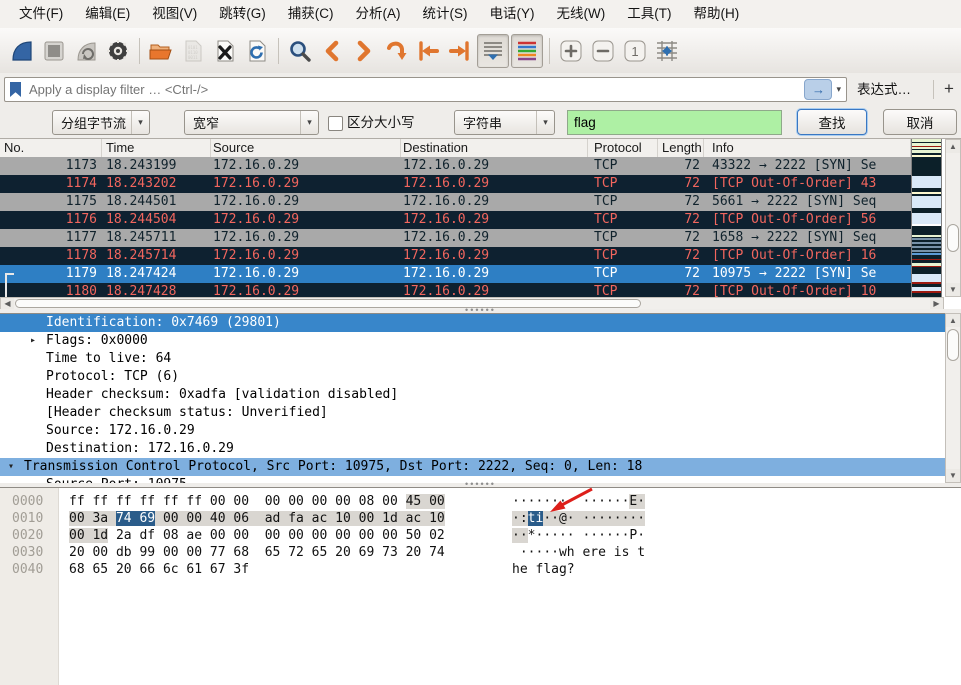 The height and width of the screenshot is (685, 961). What do you see at coordinates (480, 377) in the screenshot?
I see `detail-line: Protocol: TCP (6)` at bounding box center [480, 377].